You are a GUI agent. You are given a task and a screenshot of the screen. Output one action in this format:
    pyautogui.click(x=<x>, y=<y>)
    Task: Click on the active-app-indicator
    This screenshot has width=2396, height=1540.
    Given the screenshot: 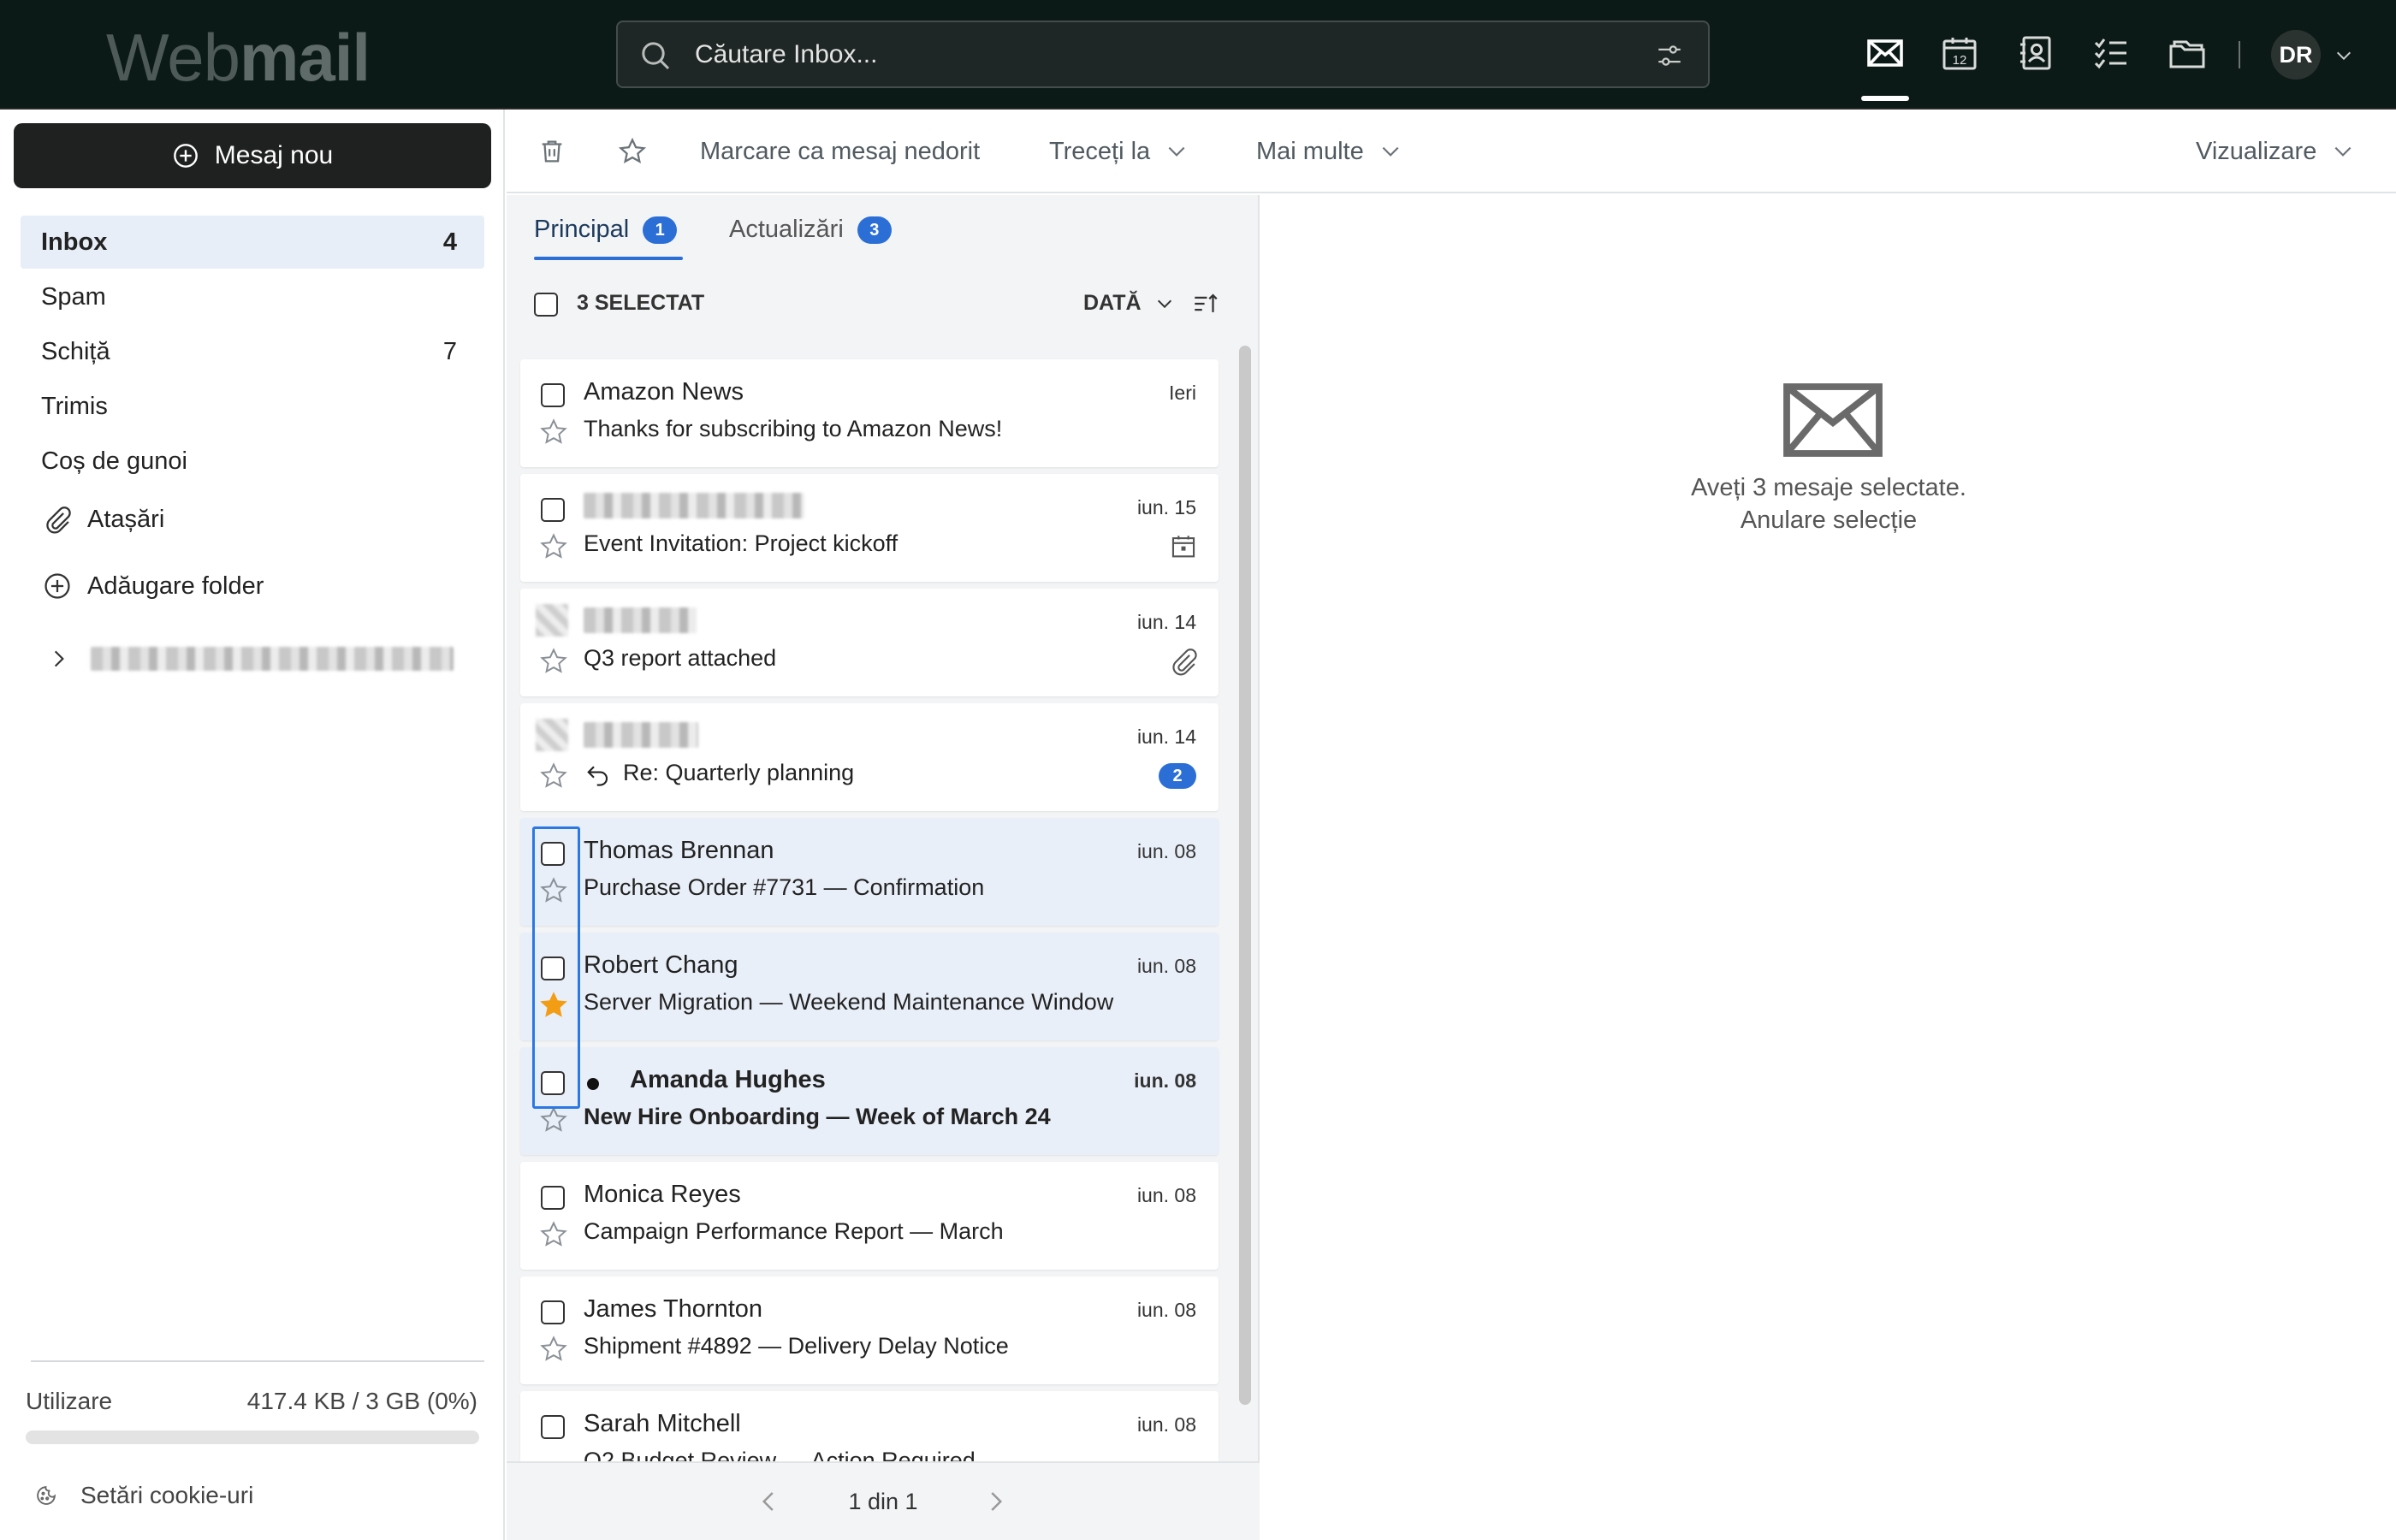 What is the action you would take?
    pyautogui.click(x=1885, y=98)
    